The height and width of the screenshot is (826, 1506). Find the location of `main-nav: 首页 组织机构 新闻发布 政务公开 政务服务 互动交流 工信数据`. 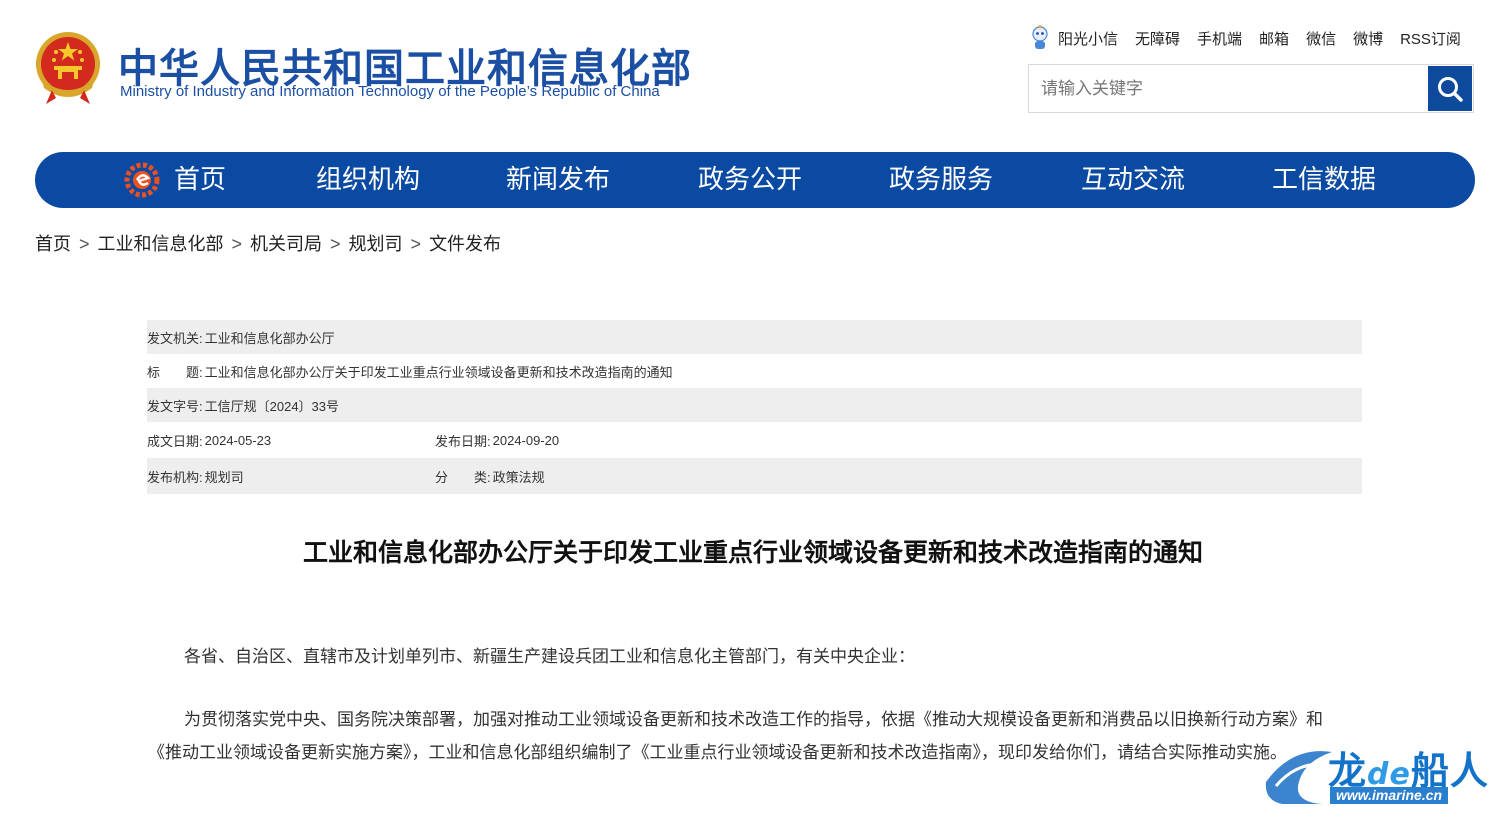

main-nav: 首页 组织机构 新闻发布 政务公开 政务服务 互动交流 工信数据 is located at coordinates (755, 180).